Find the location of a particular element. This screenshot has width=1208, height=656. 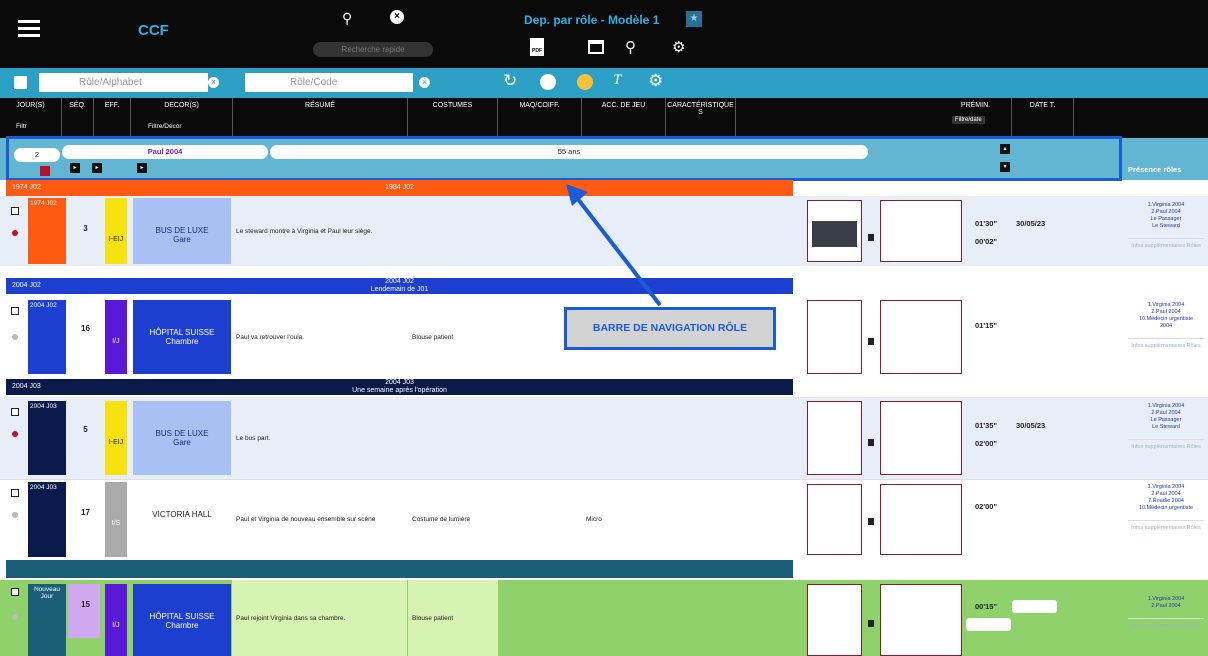

date-value: 30/05/23 is located at coordinates (1031, 223).